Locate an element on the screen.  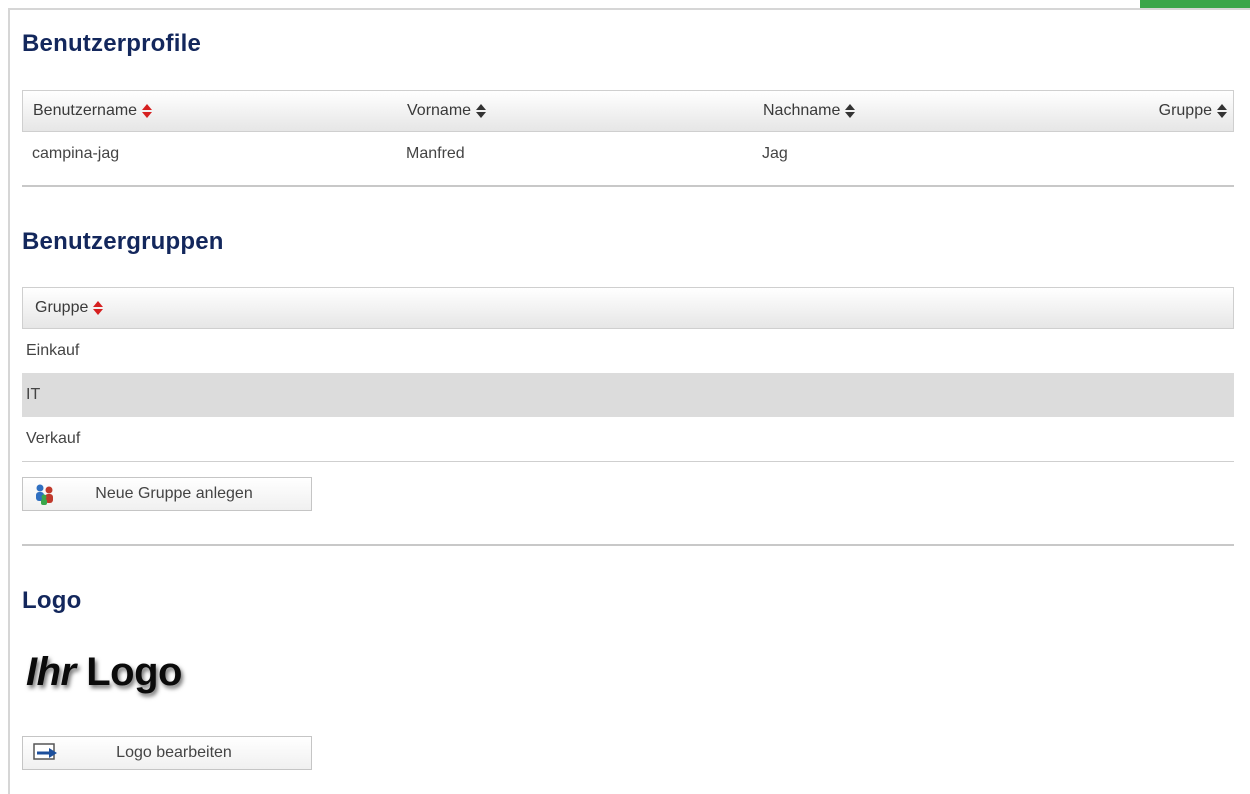
col-header-firstname-label: Vorname is located at coordinates (439, 110).